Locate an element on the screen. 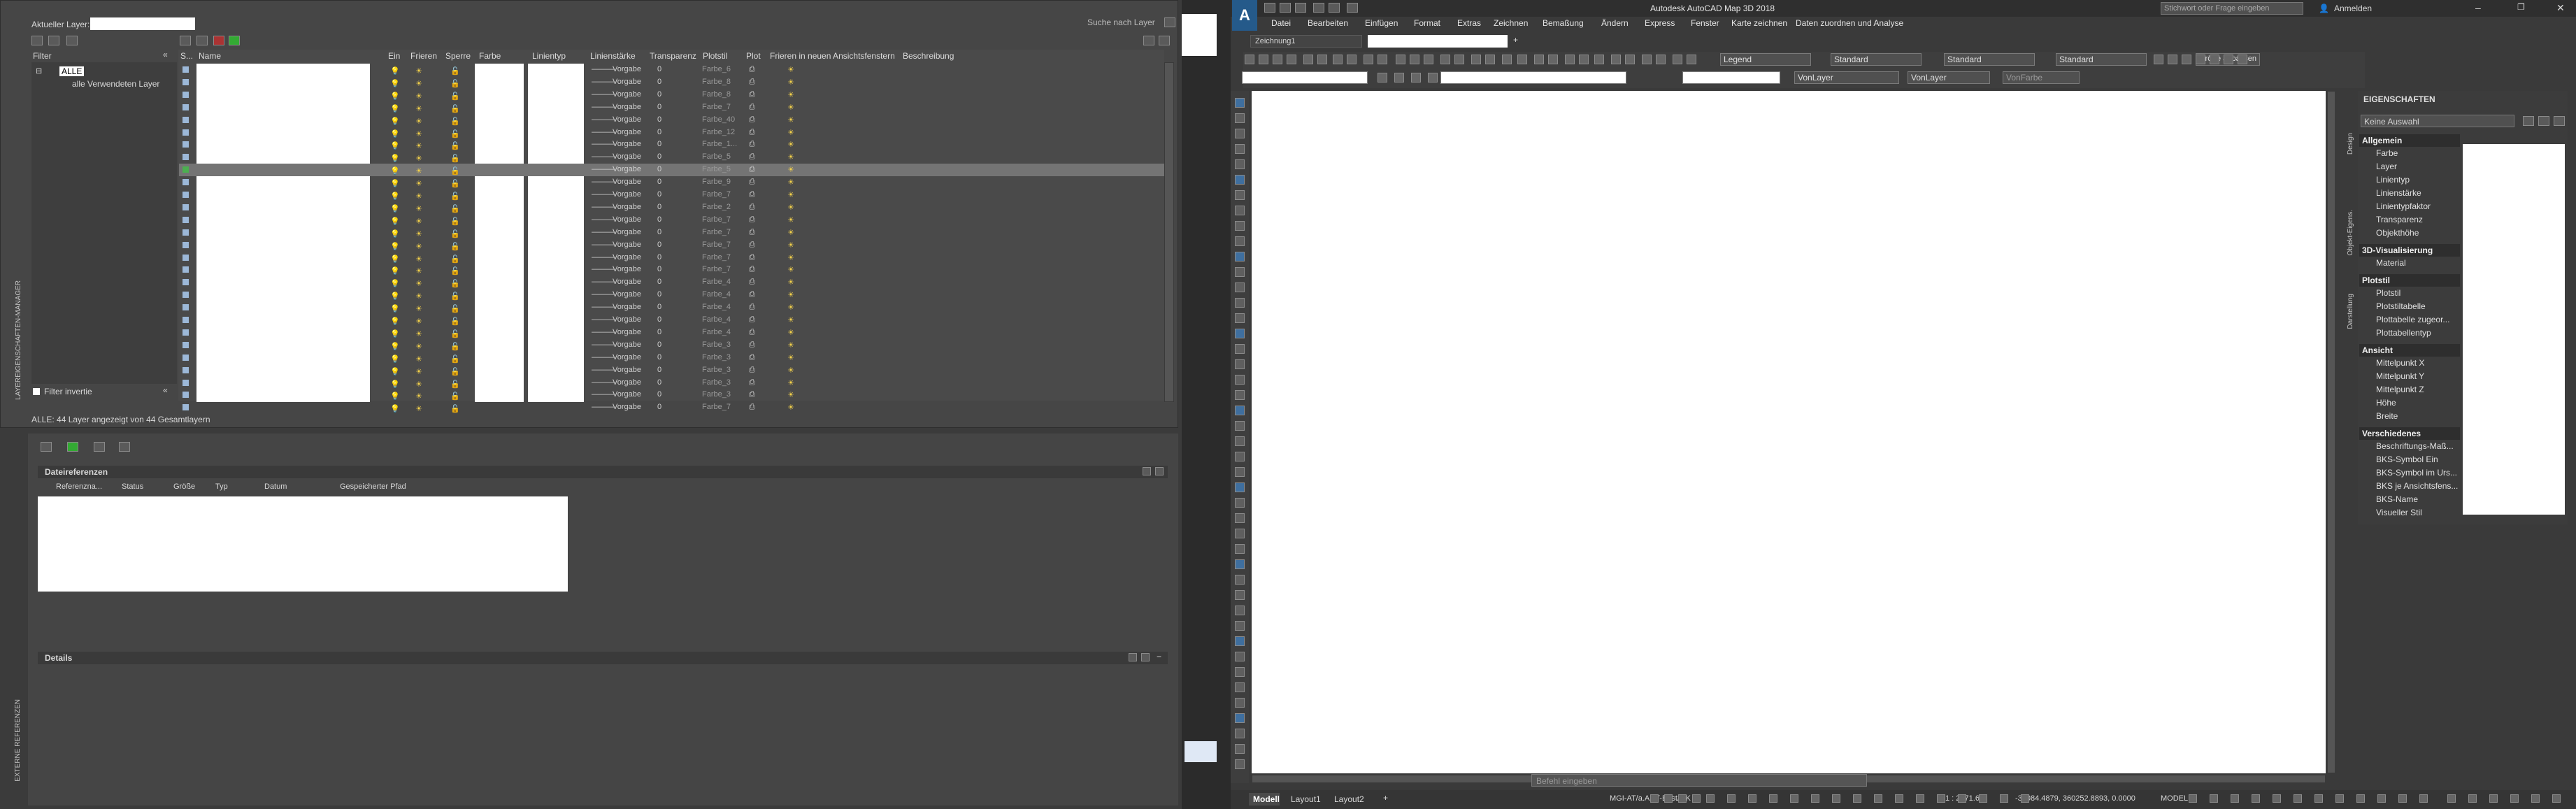 Image resolution: width=2576 pixels, height=809 pixels. layer-row: 💡 ☀ 🔓 ——— Vorgabe 0 Farbe_40 ⎙ ☀ is located at coordinates (672, 120).